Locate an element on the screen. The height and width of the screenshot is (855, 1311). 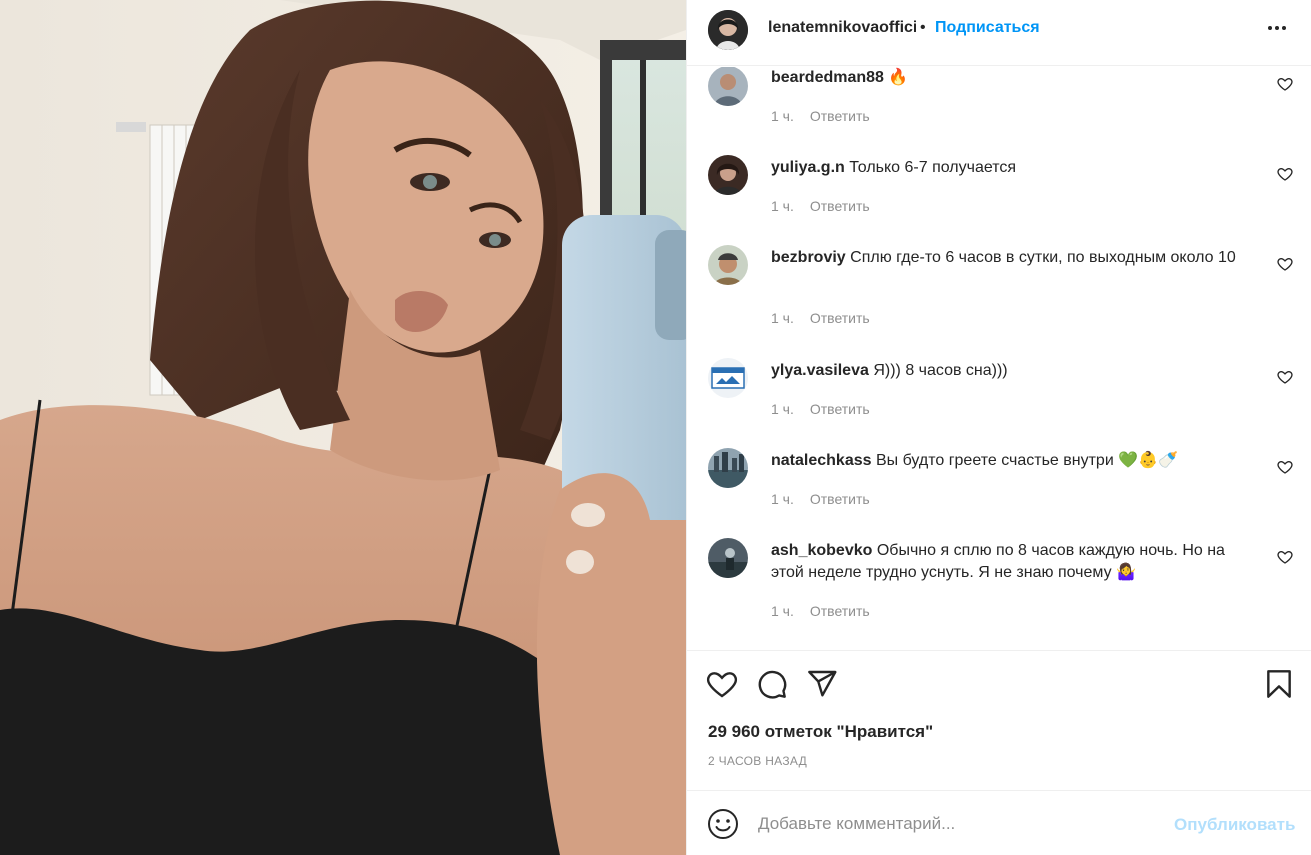
comment-username: bezbroviy is located at coordinates (808, 257).